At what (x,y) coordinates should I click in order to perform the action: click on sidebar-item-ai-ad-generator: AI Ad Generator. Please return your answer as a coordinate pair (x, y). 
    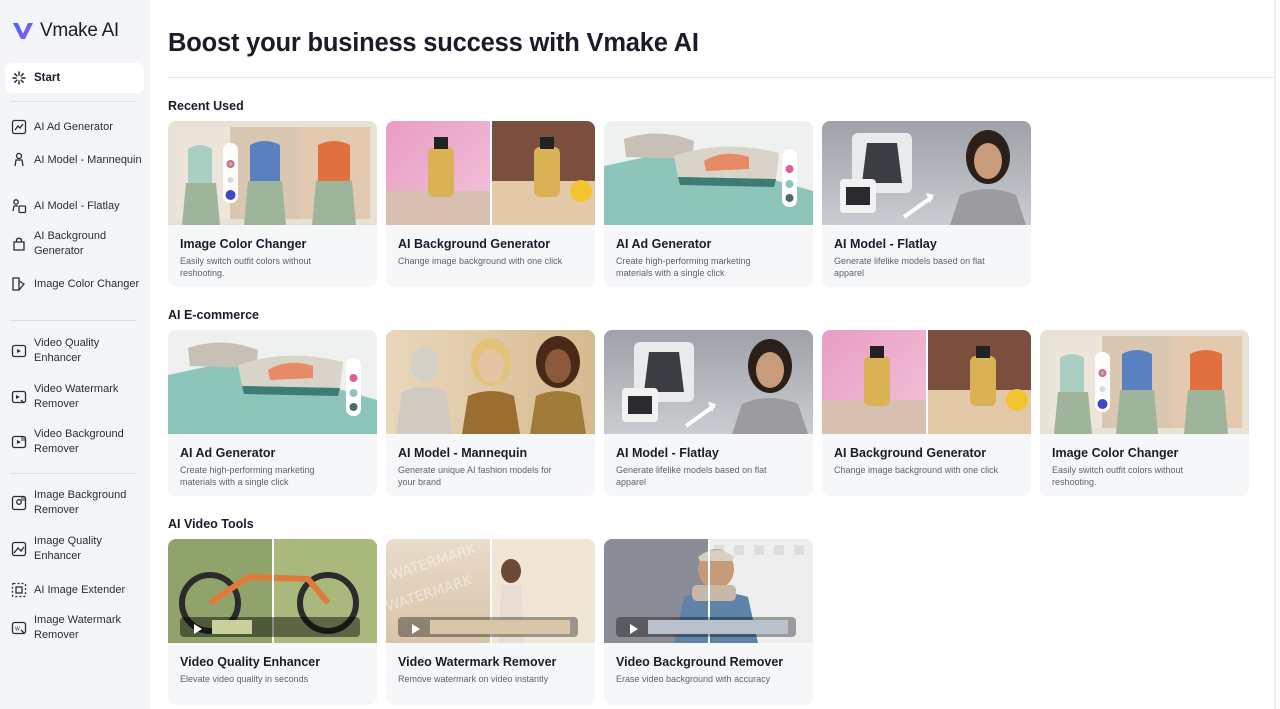
    Looking at the image, I should click on (77, 127).